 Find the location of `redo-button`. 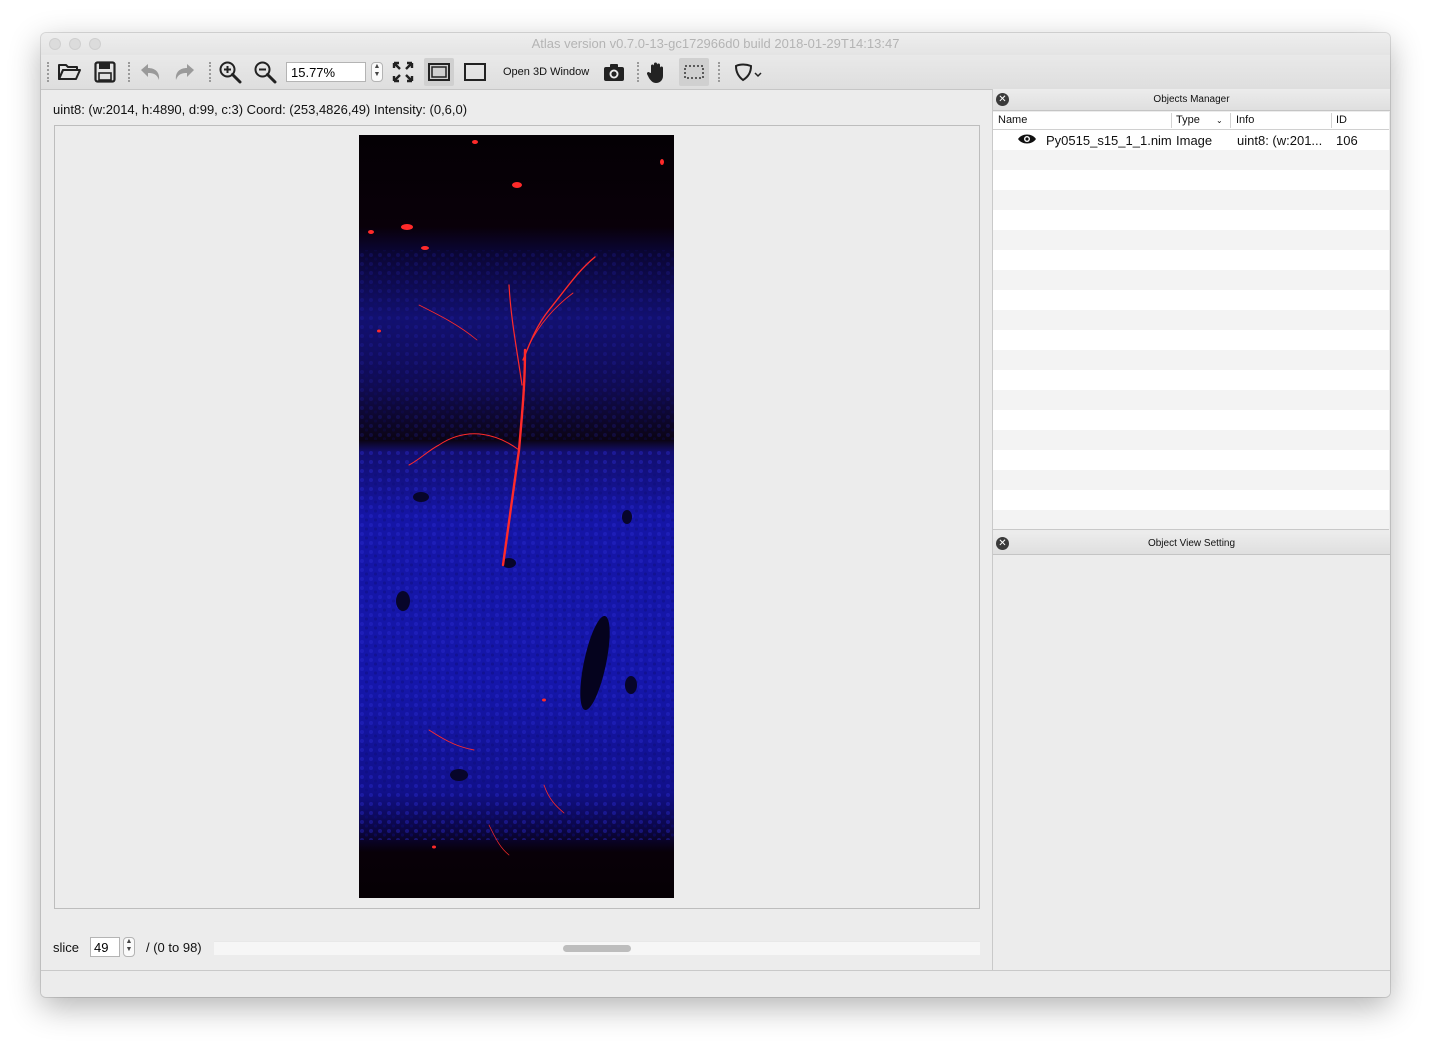

redo-button is located at coordinates (185, 72).